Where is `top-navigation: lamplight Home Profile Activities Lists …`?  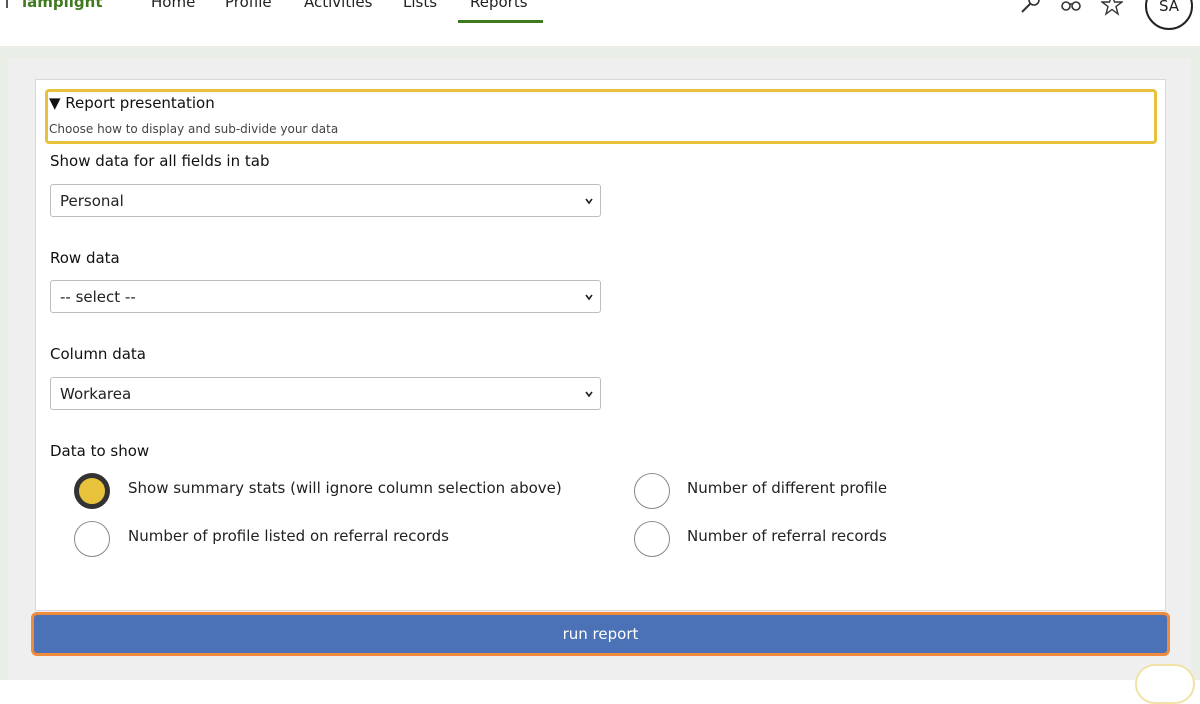 top-navigation: lamplight Home Profile Activities Lists … is located at coordinates (600, 23).